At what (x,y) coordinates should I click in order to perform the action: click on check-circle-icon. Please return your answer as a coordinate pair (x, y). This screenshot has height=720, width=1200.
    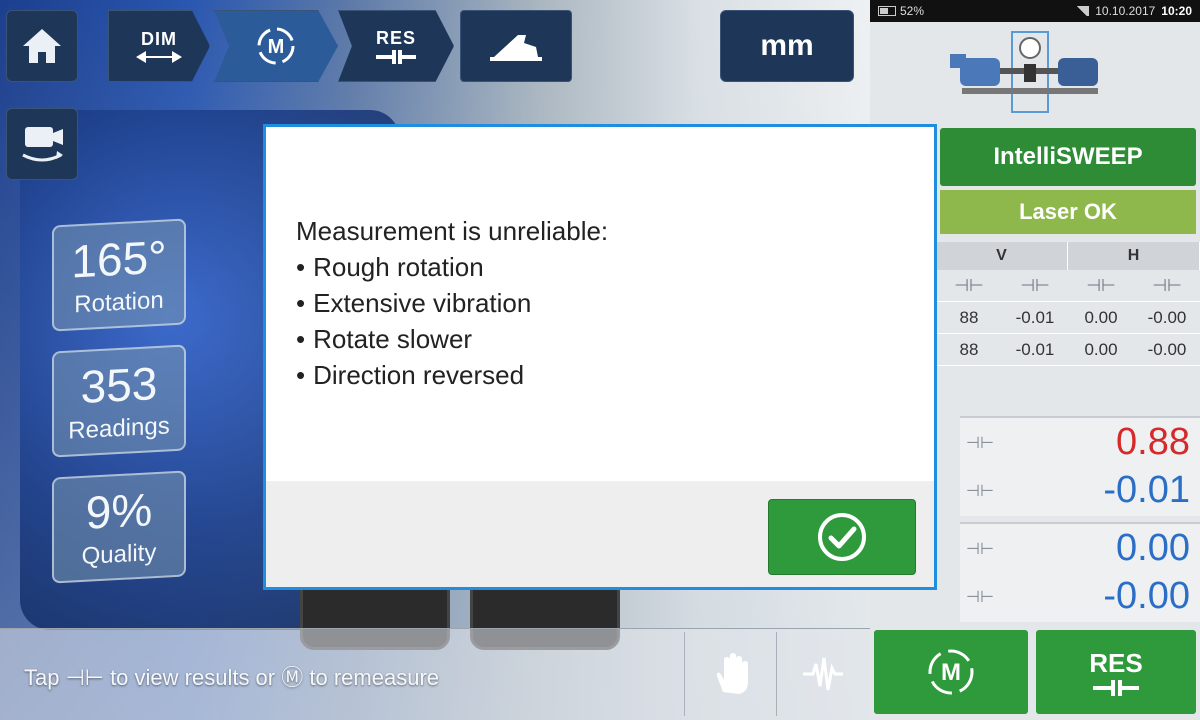
    Looking at the image, I should click on (842, 537).